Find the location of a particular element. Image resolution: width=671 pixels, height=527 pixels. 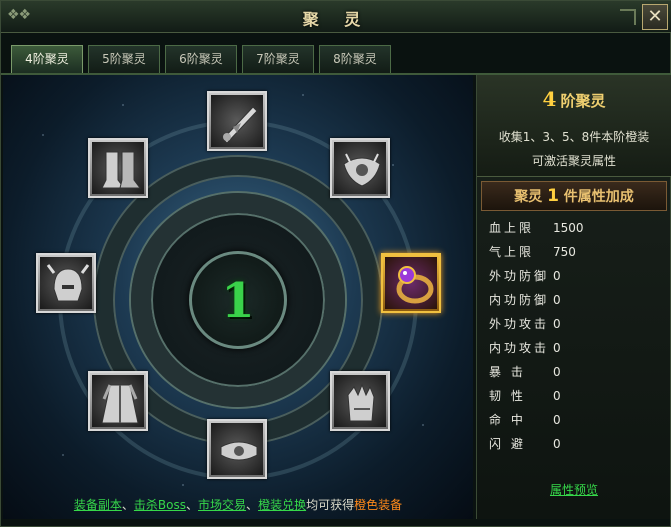

shoulder-armor-icon is located at coordinates (360, 168).